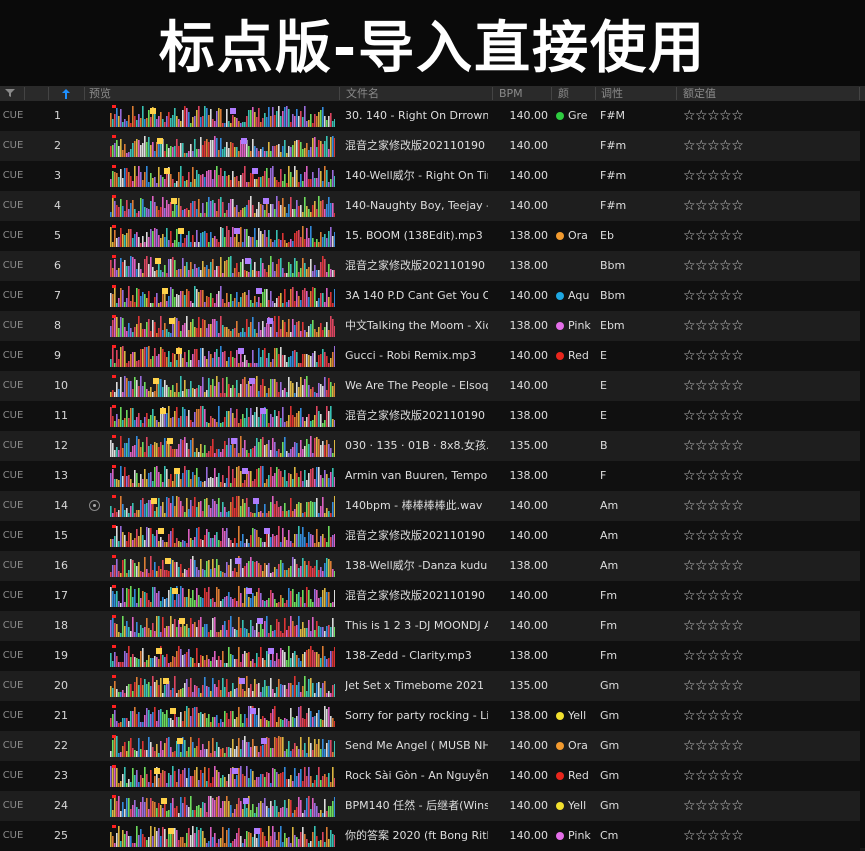  What do you see at coordinates (416, 806) in the screenshot?
I see `file-name: BPM140 任然 - 后继者(Wins` at bounding box center [416, 806].